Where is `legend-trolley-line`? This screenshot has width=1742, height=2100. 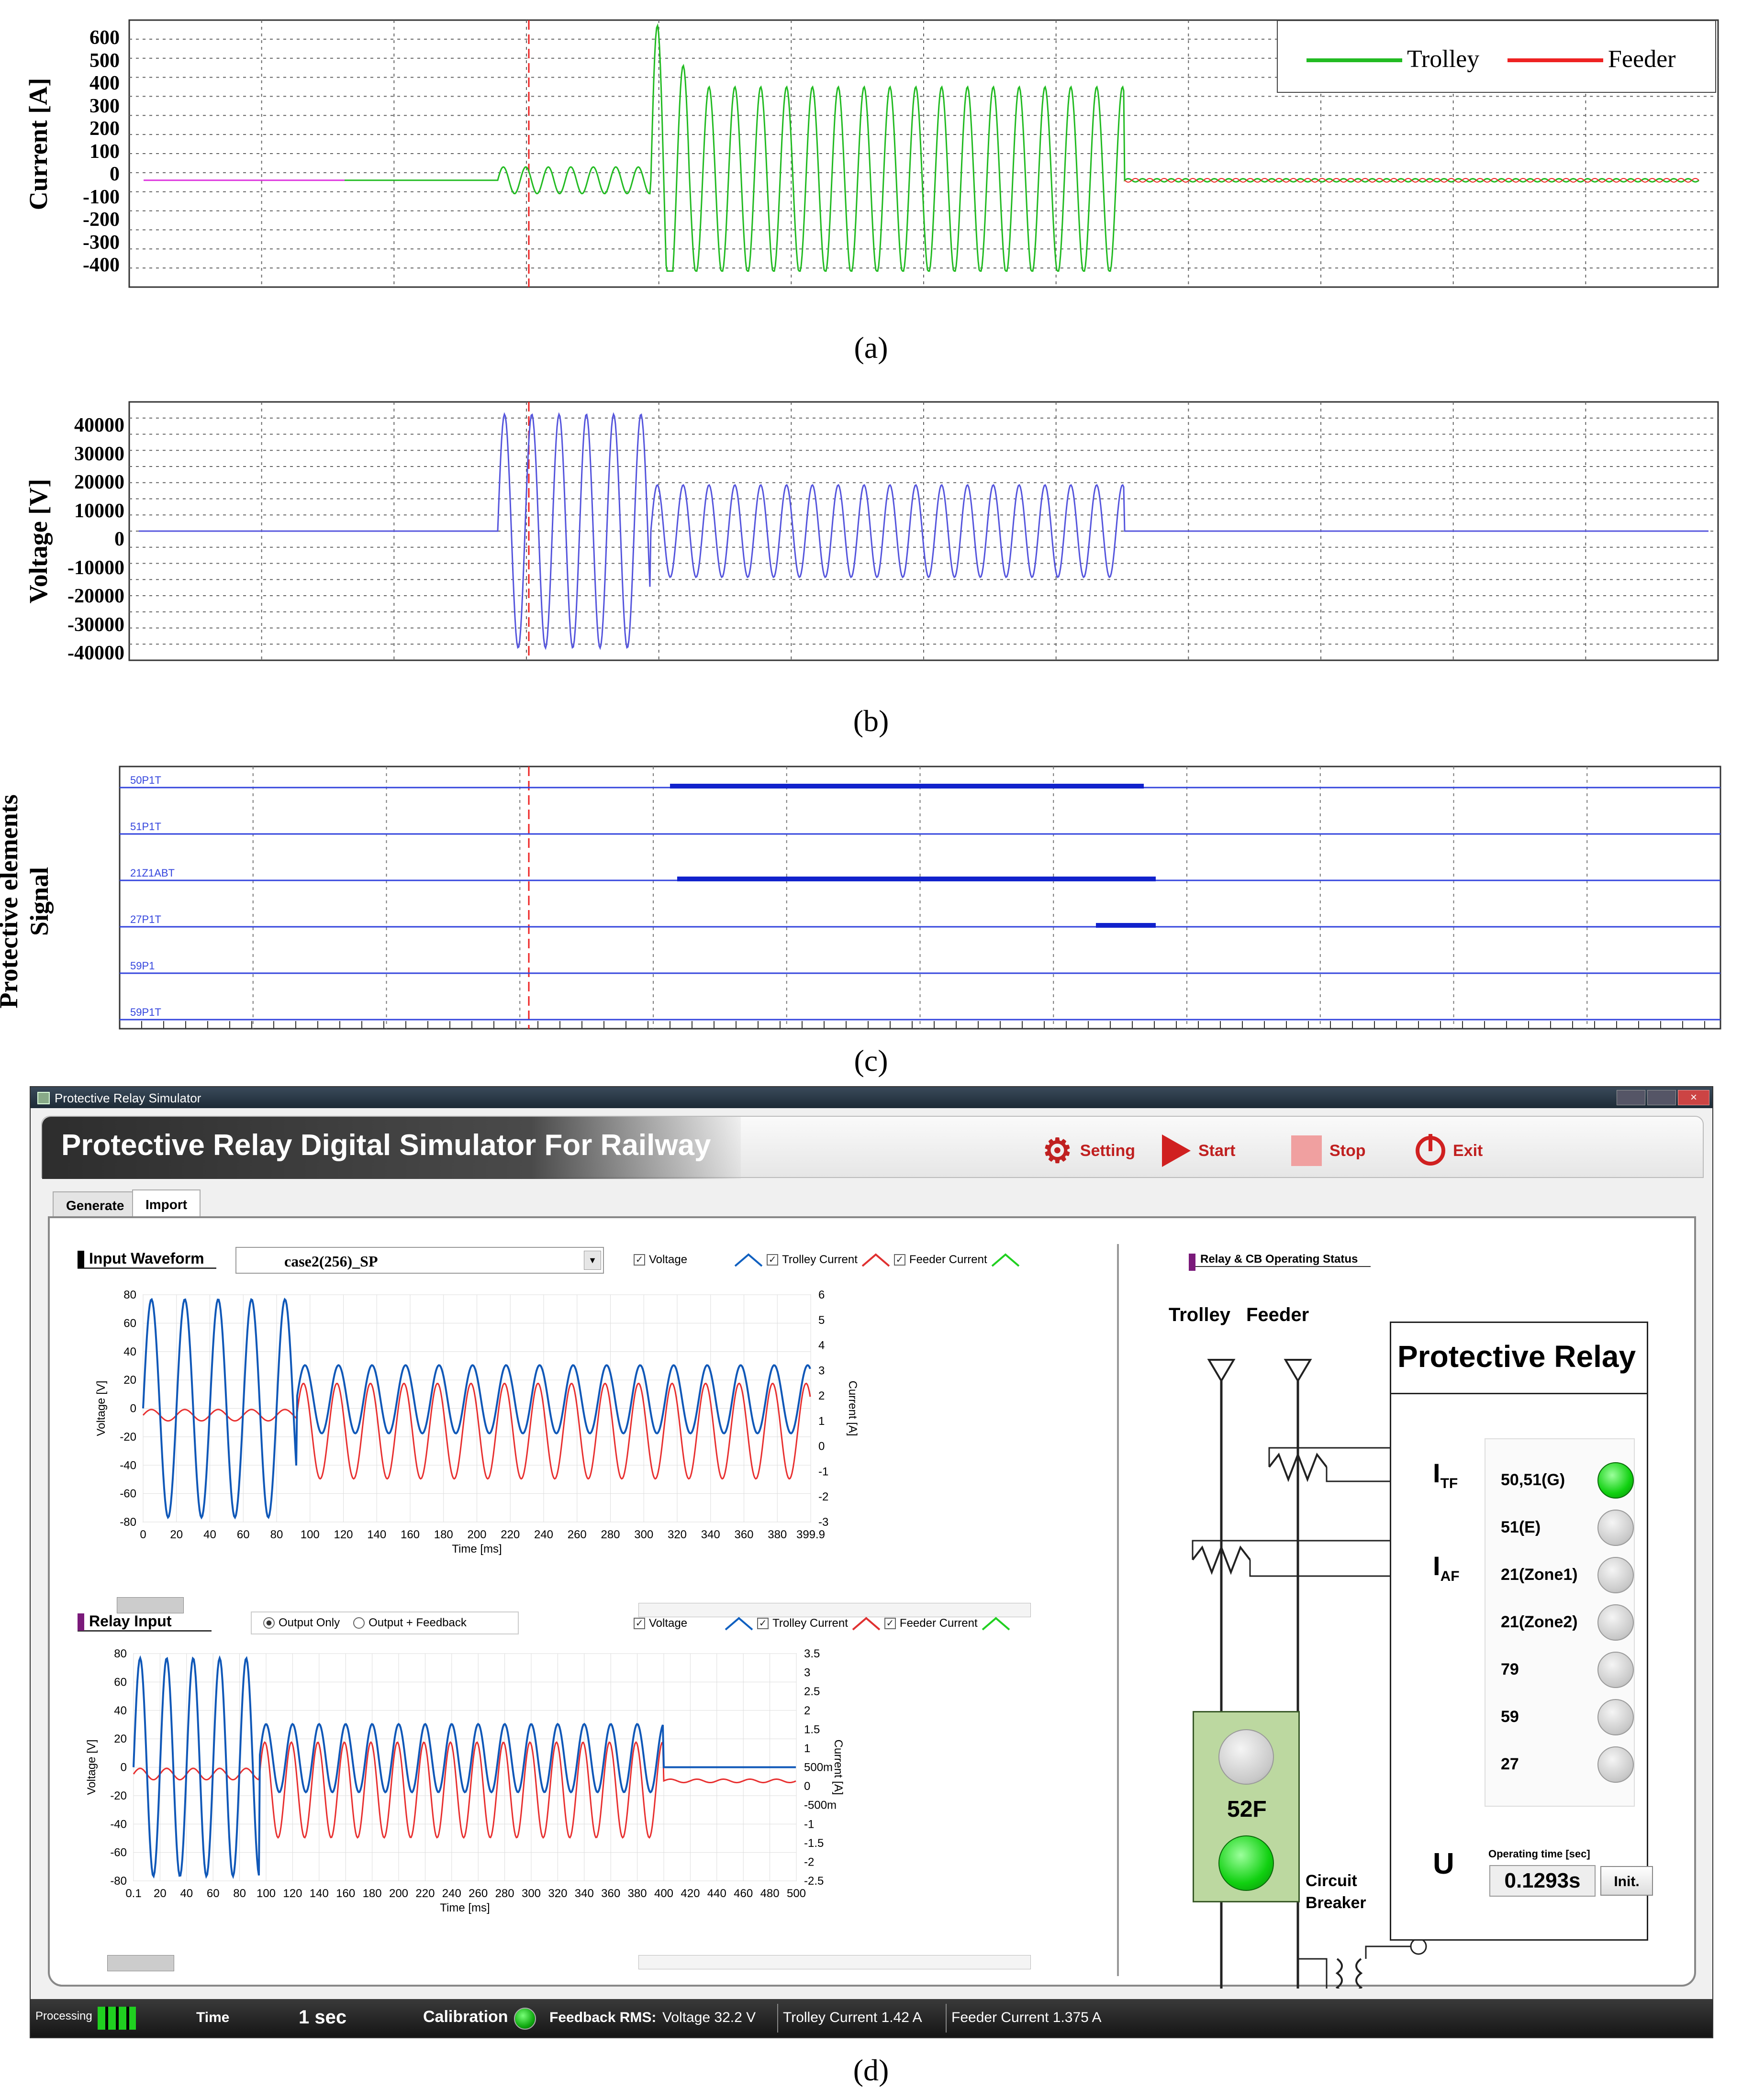 legend-trolley-line is located at coordinates (1354, 60).